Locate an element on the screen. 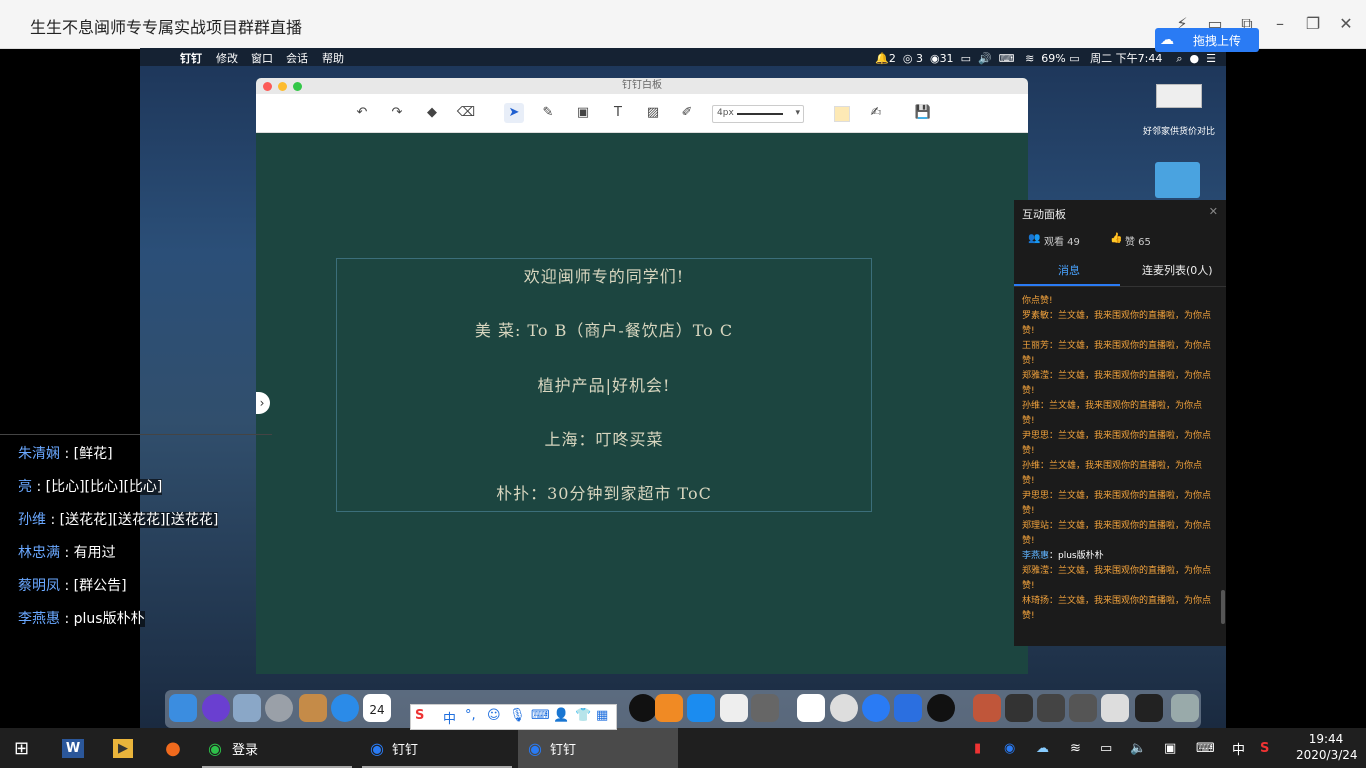  select-icon: ➤ is located at coordinates (514, 113).